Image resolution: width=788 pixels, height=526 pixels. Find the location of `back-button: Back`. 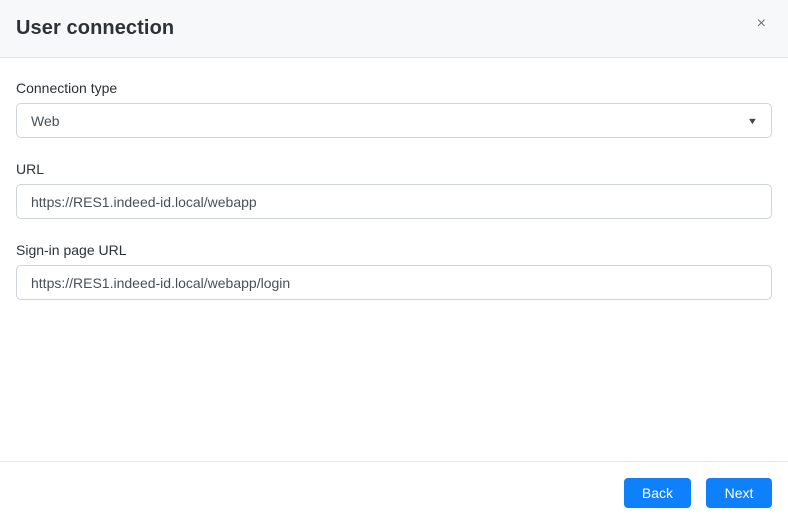

back-button: Back is located at coordinates (657, 492).